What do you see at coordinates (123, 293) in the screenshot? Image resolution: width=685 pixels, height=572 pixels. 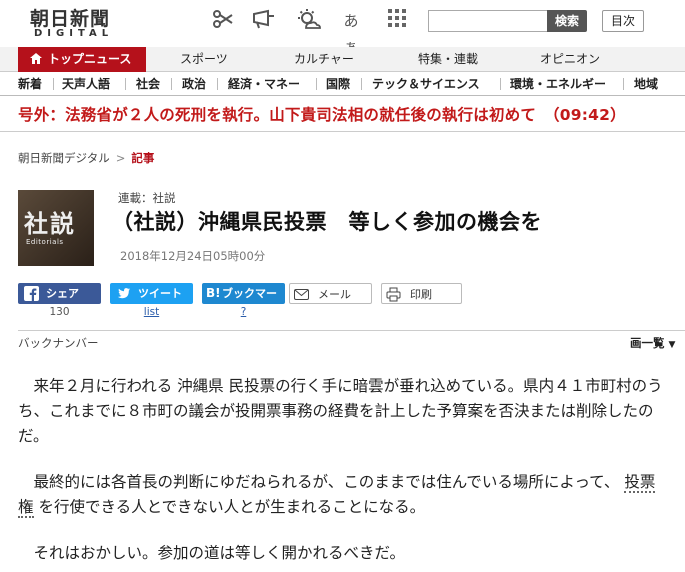 I see `twitter-icon` at bounding box center [123, 293].